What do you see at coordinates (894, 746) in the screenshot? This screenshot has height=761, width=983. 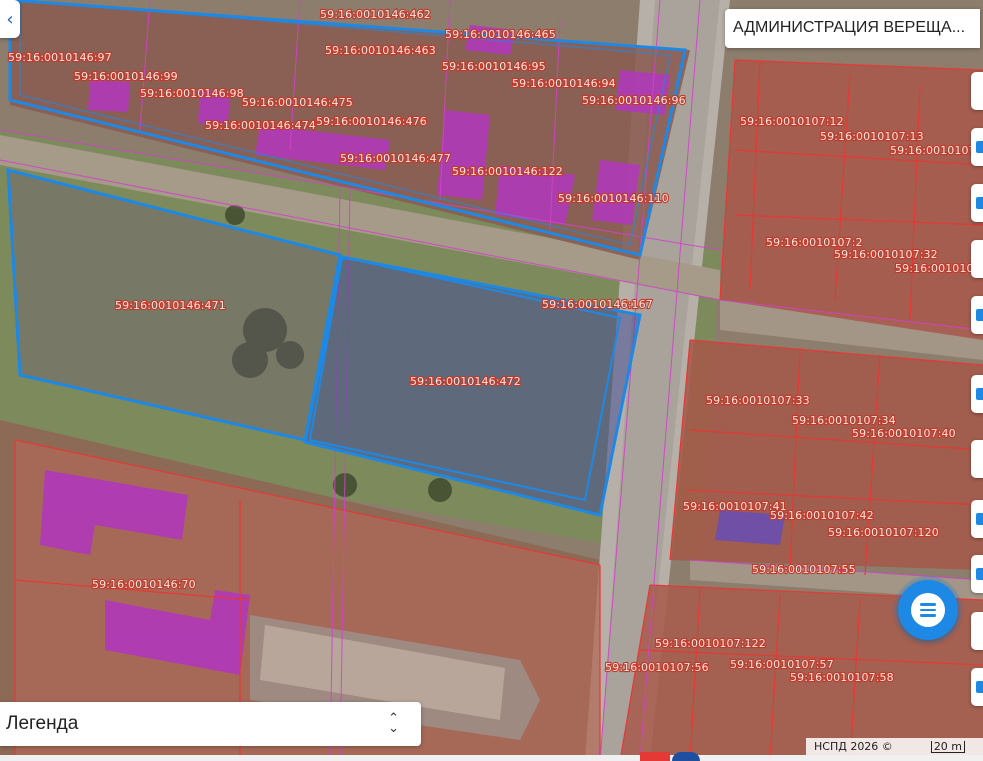 I see `map-attribution: НСПД 2026 © 20 m` at bounding box center [894, 746].